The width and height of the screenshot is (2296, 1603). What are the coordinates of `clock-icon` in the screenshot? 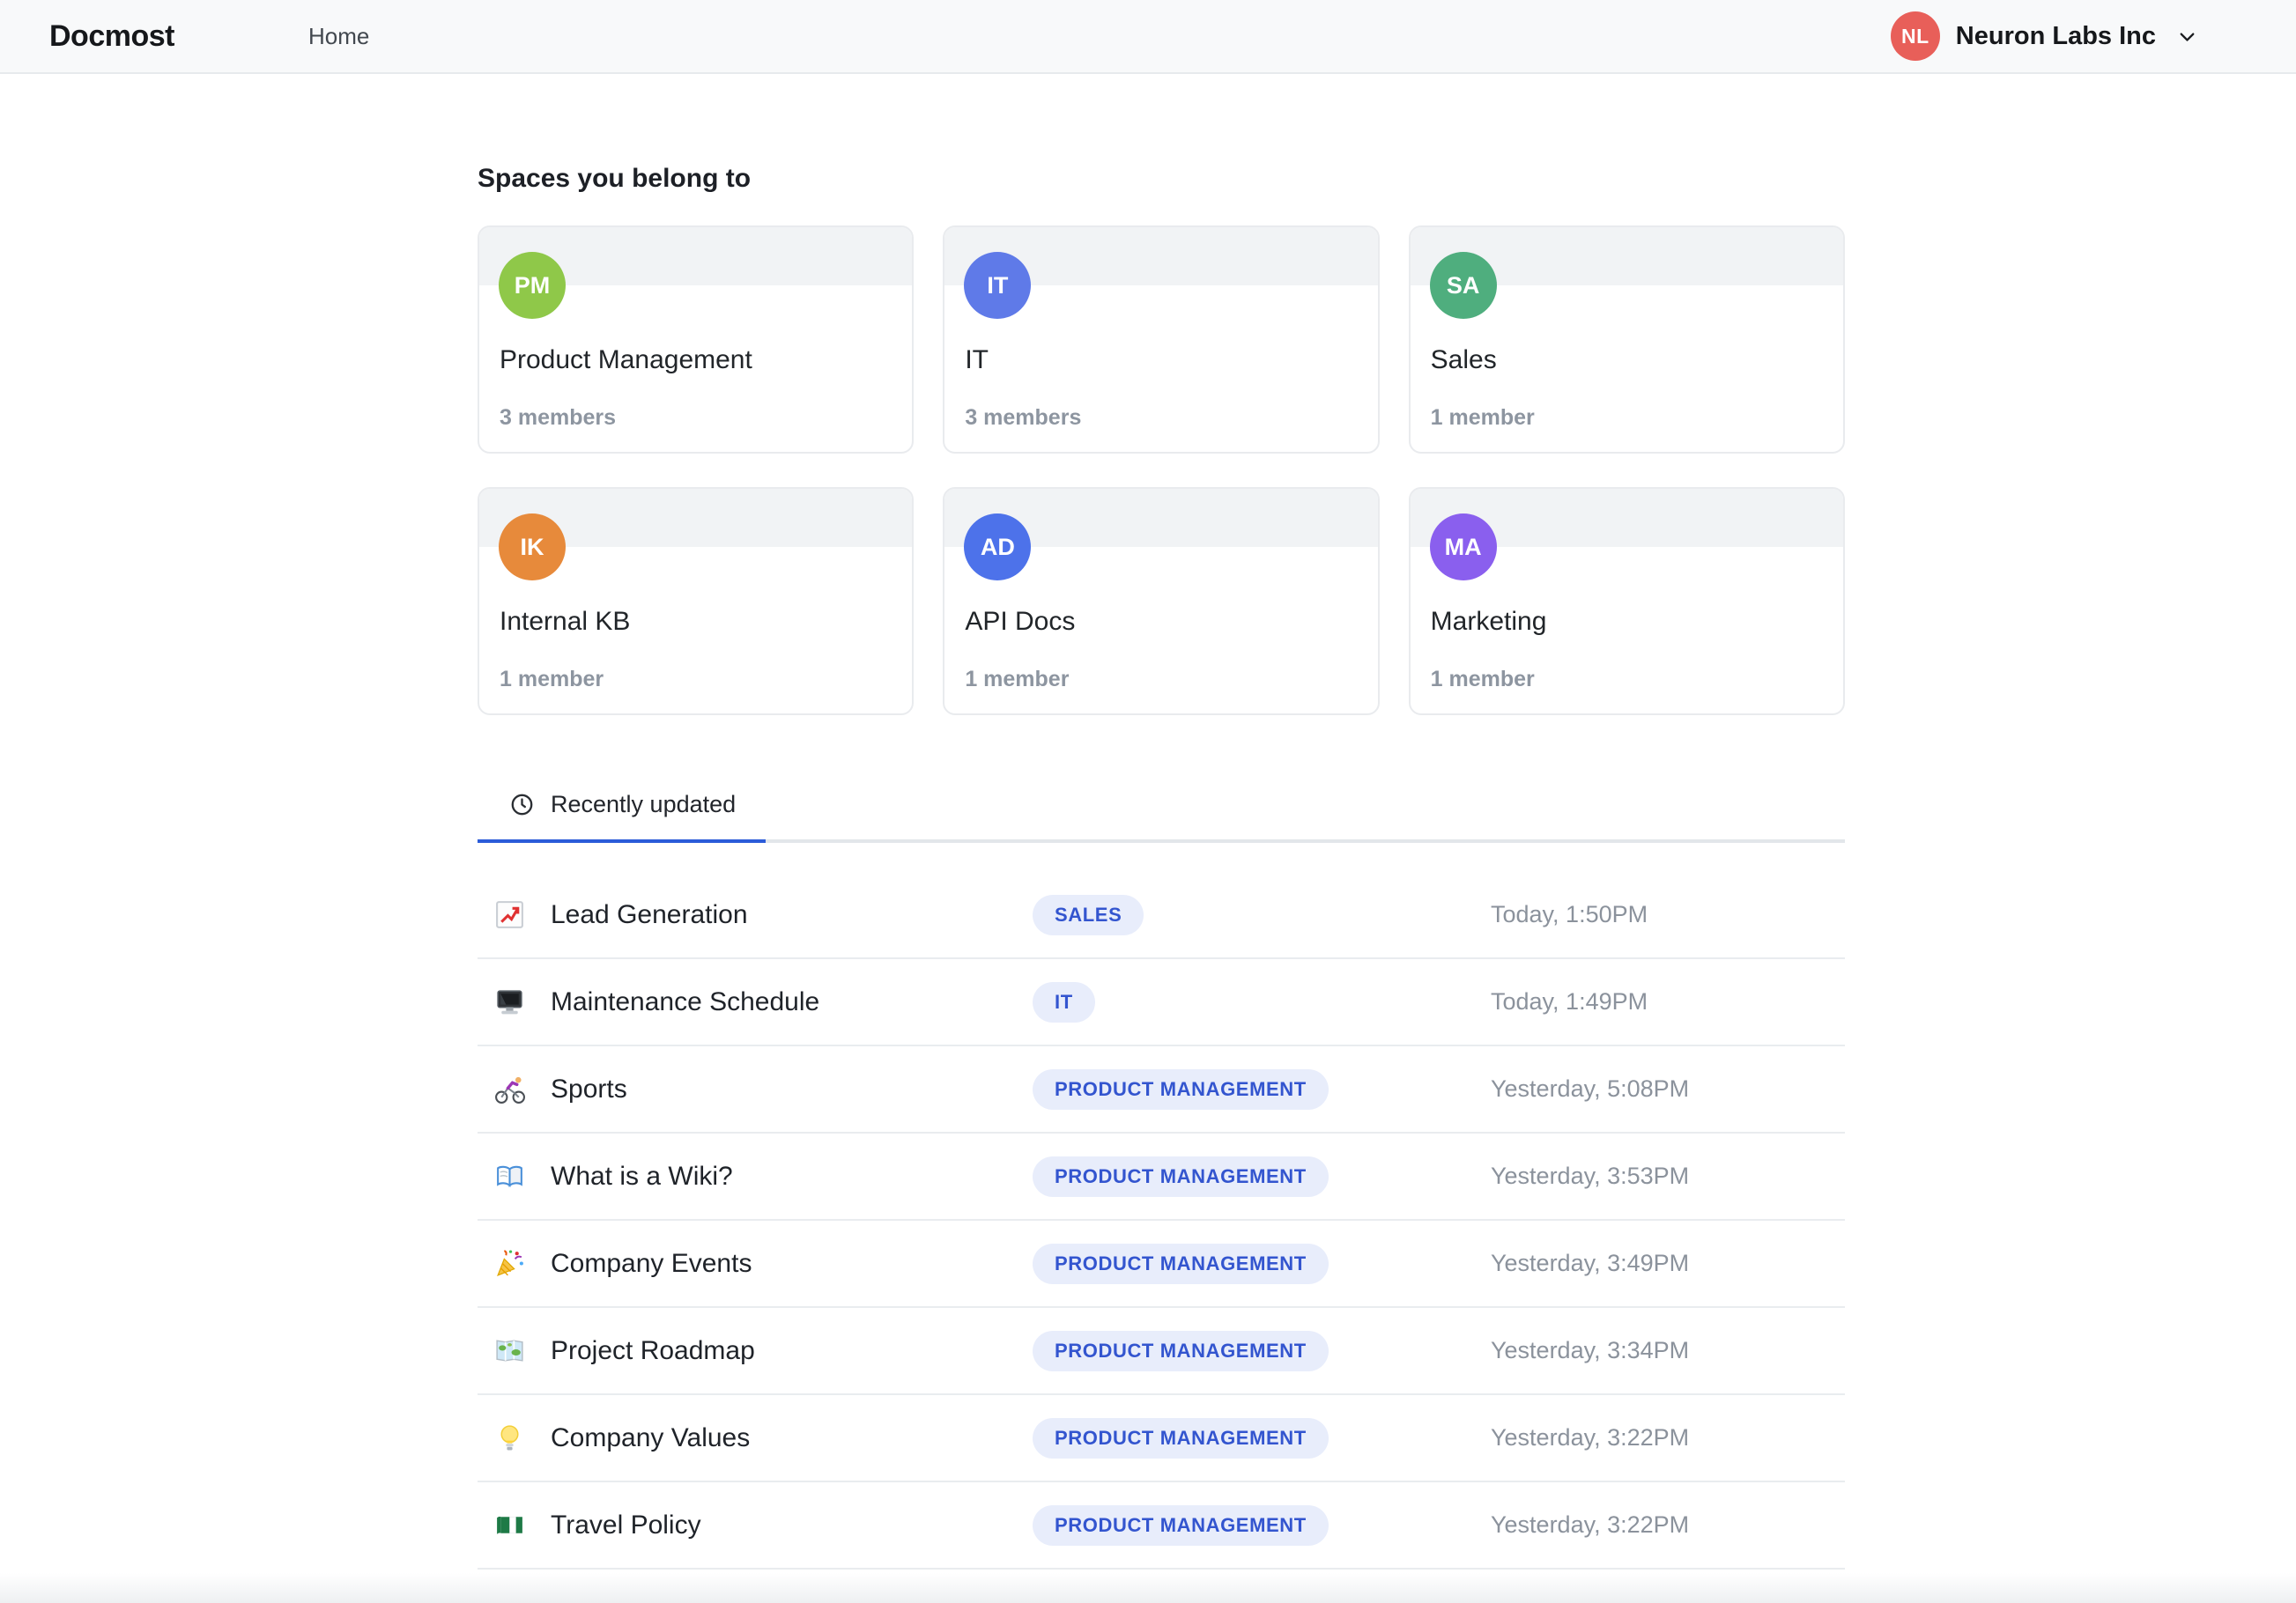 It's located at (522, 804).